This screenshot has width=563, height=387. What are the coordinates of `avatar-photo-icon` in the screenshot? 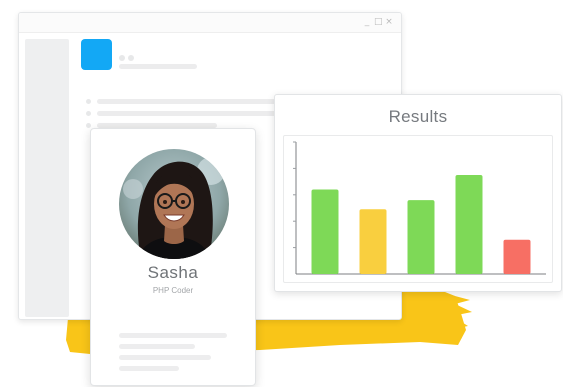 It's located at (174, 204).